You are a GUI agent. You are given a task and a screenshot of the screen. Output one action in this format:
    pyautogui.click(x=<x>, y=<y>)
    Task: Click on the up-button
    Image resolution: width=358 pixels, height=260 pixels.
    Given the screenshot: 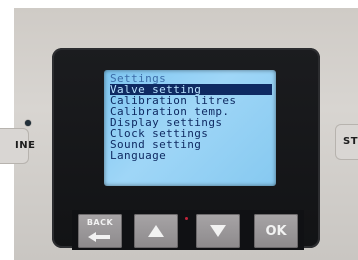 What is the action you would take?
    pyautogui.click(x=156, y=231)
    